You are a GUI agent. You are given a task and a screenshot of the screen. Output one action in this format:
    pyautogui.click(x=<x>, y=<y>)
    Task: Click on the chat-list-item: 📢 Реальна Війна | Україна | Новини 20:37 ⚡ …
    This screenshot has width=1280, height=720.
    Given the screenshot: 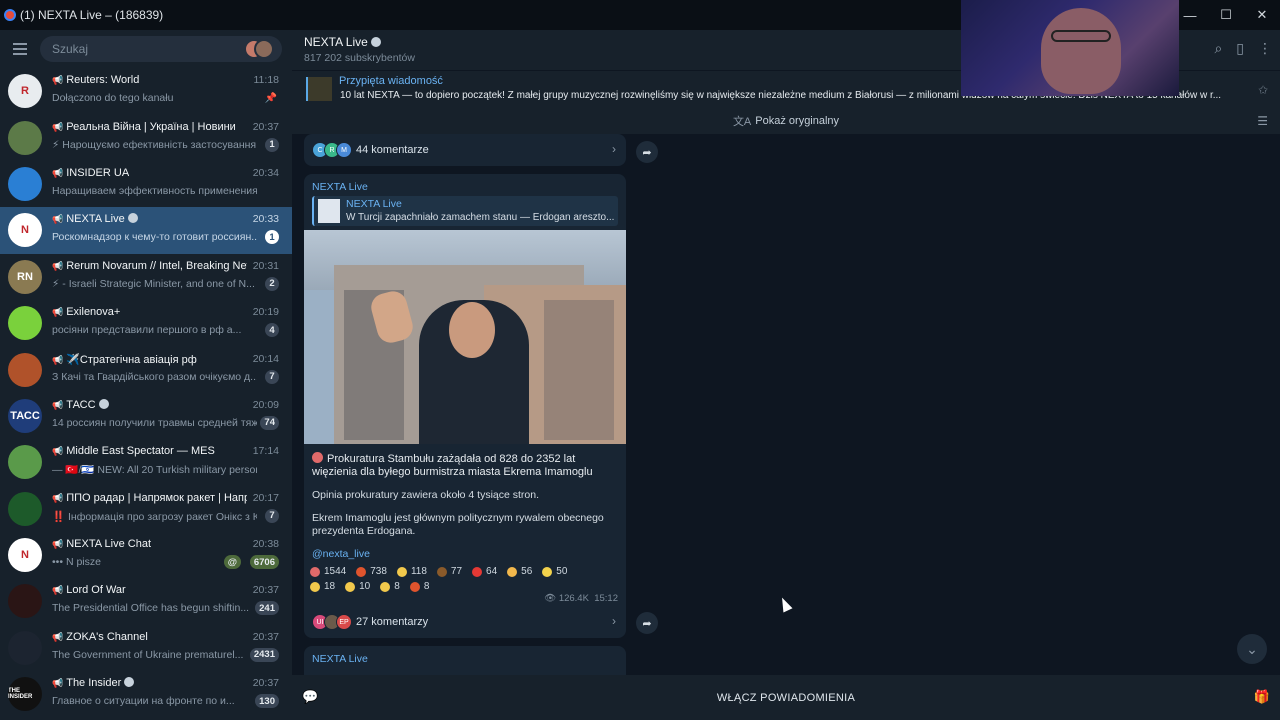 What is the action you would take?
    pyautogui.click(x=146, y=137)
    